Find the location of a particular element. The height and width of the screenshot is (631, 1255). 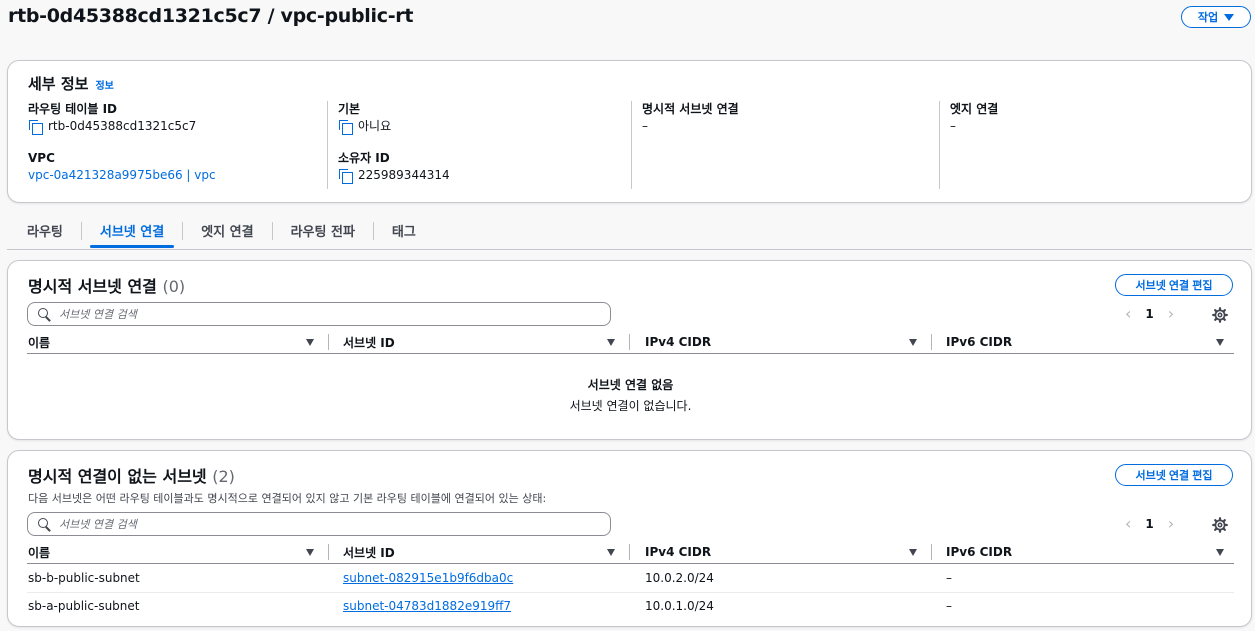

actions-button: 작업 is located at coordinates (1216, 17).